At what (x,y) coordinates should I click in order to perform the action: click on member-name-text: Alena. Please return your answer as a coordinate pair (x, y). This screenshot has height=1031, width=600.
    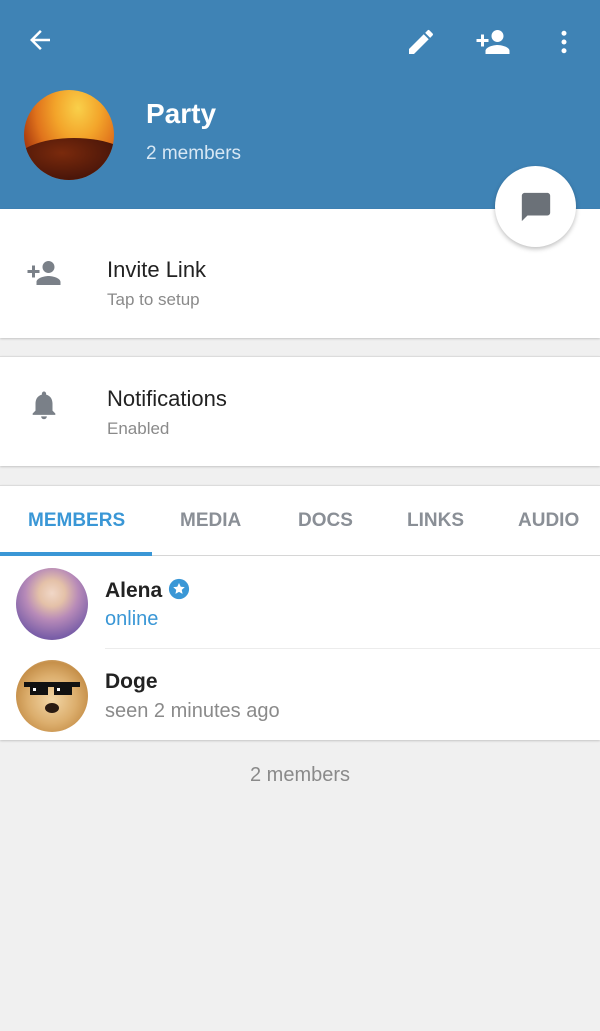
    Looking at the image, I should click on (134, 590).